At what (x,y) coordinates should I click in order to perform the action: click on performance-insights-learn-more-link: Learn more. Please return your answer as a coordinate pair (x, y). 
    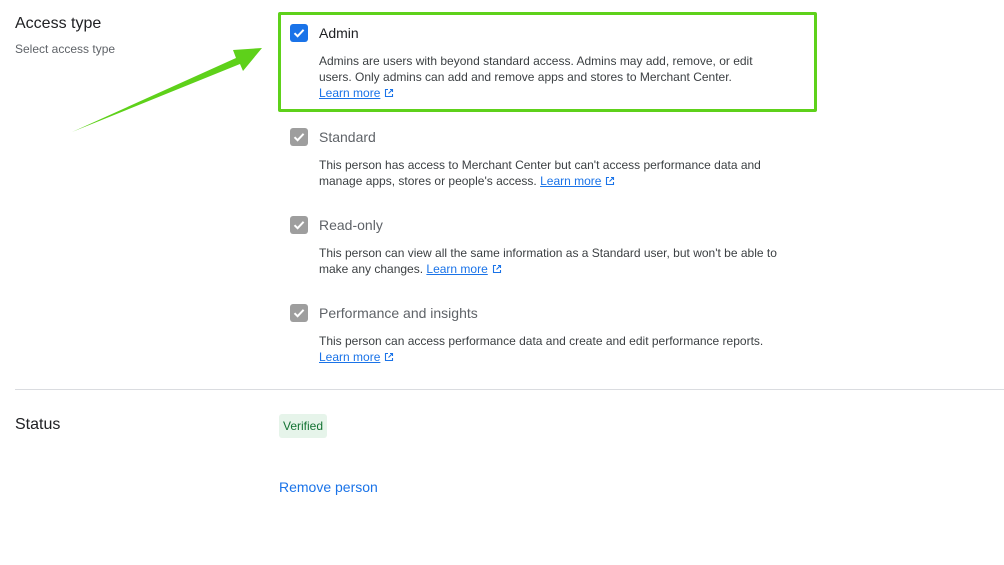
    Looking at the image, I should click on (349, 357).